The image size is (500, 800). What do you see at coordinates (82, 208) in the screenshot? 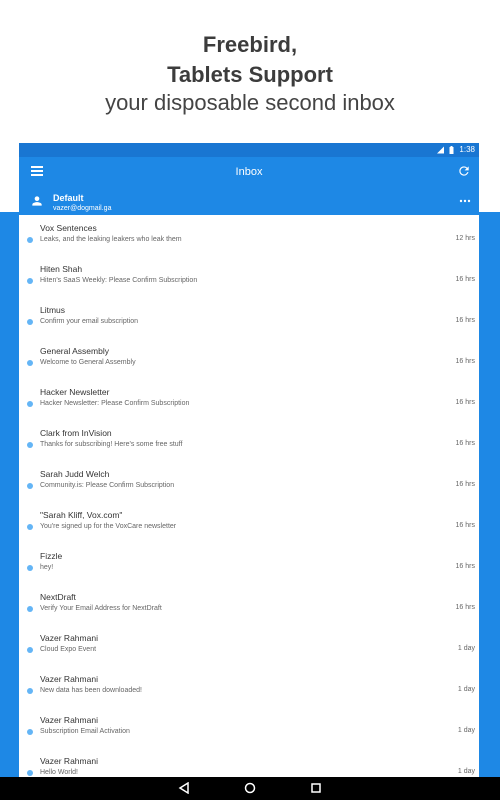
I see `account-email: vazer@dogmail.ga` at bounding box center [82, 208].